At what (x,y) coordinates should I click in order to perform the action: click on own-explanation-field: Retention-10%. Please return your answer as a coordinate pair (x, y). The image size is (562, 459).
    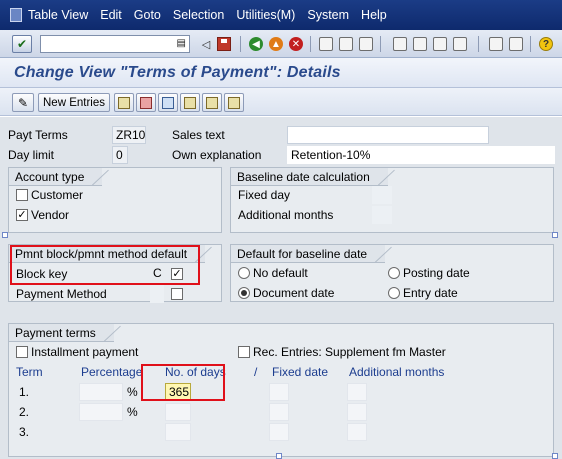
    Looking at the image, I should click on (421, 155).